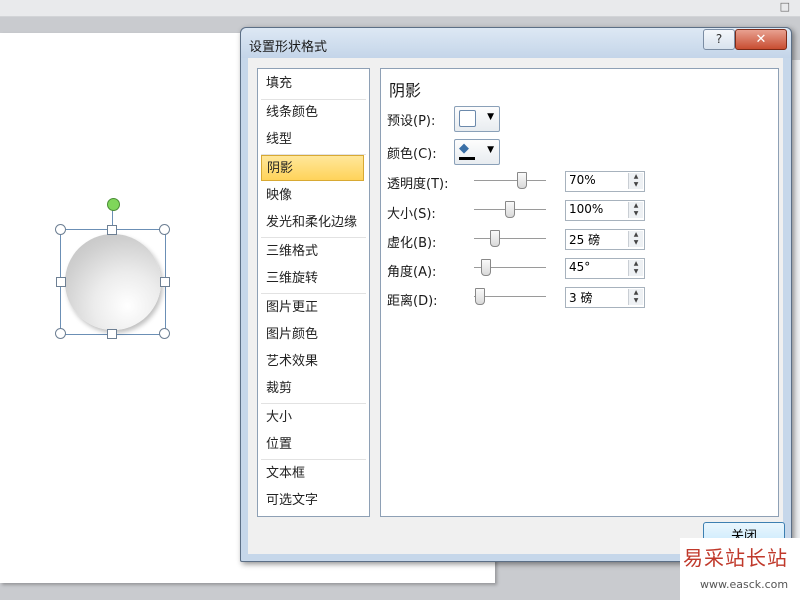 The image size is (800, 600). Describe the element at coordinates (312, 168) in the screenshot. I see `nav-item-shadow: 阴影` at that location.